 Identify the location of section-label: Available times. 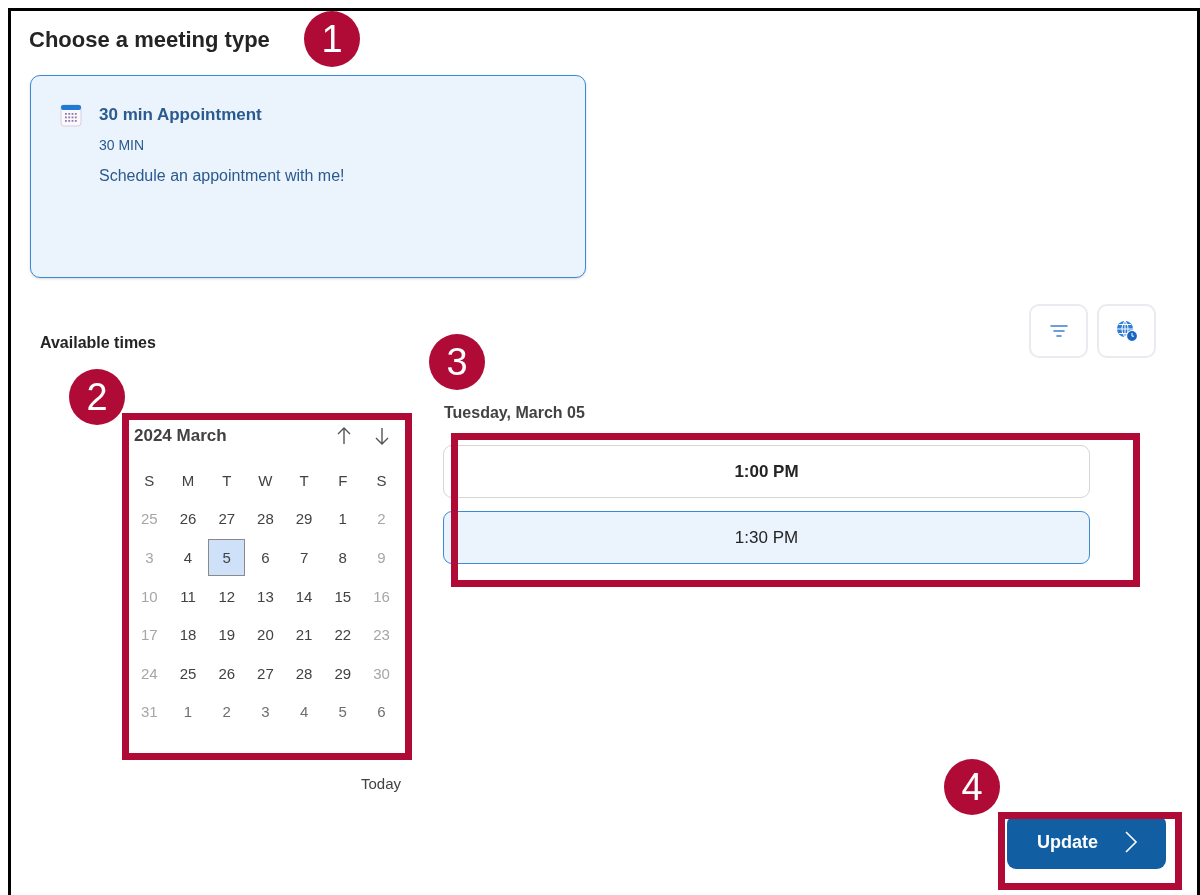
(98, 343).